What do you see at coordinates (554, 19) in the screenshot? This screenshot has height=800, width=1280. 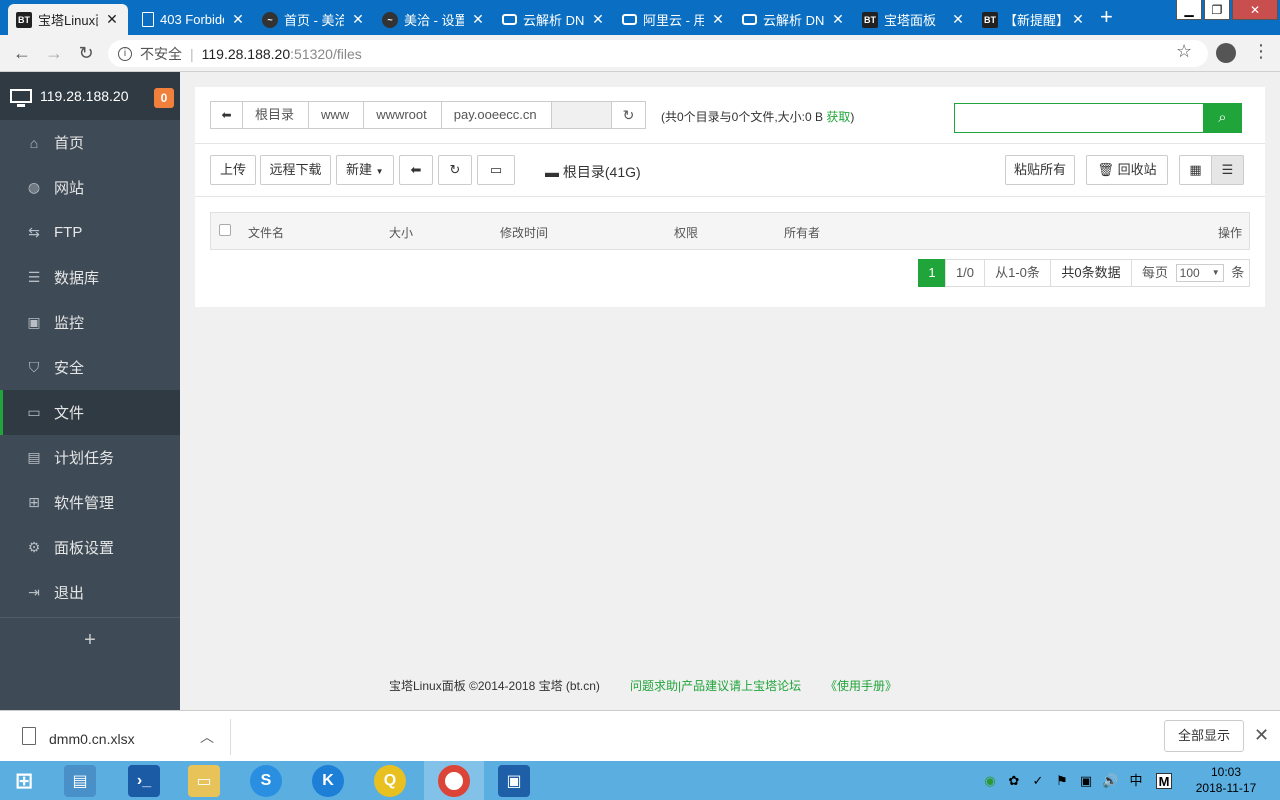 I see `browser-tab-dns-1: 云解析 DNS ✕` at bounding box center [554, 19].